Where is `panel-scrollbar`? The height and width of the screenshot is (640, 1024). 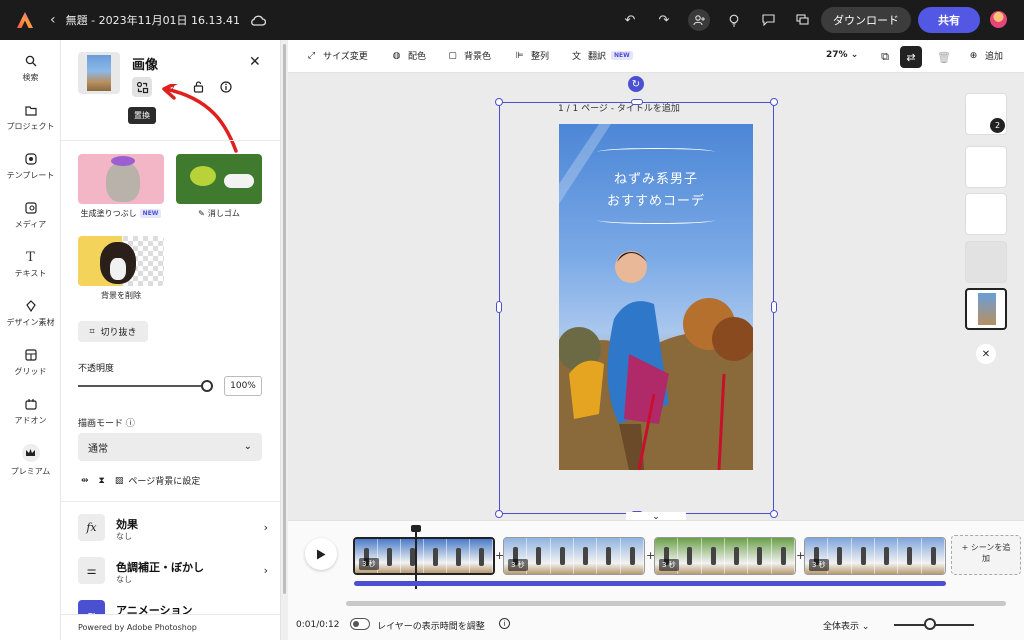 panel-scrollbar is located at coordinates (284, 340).